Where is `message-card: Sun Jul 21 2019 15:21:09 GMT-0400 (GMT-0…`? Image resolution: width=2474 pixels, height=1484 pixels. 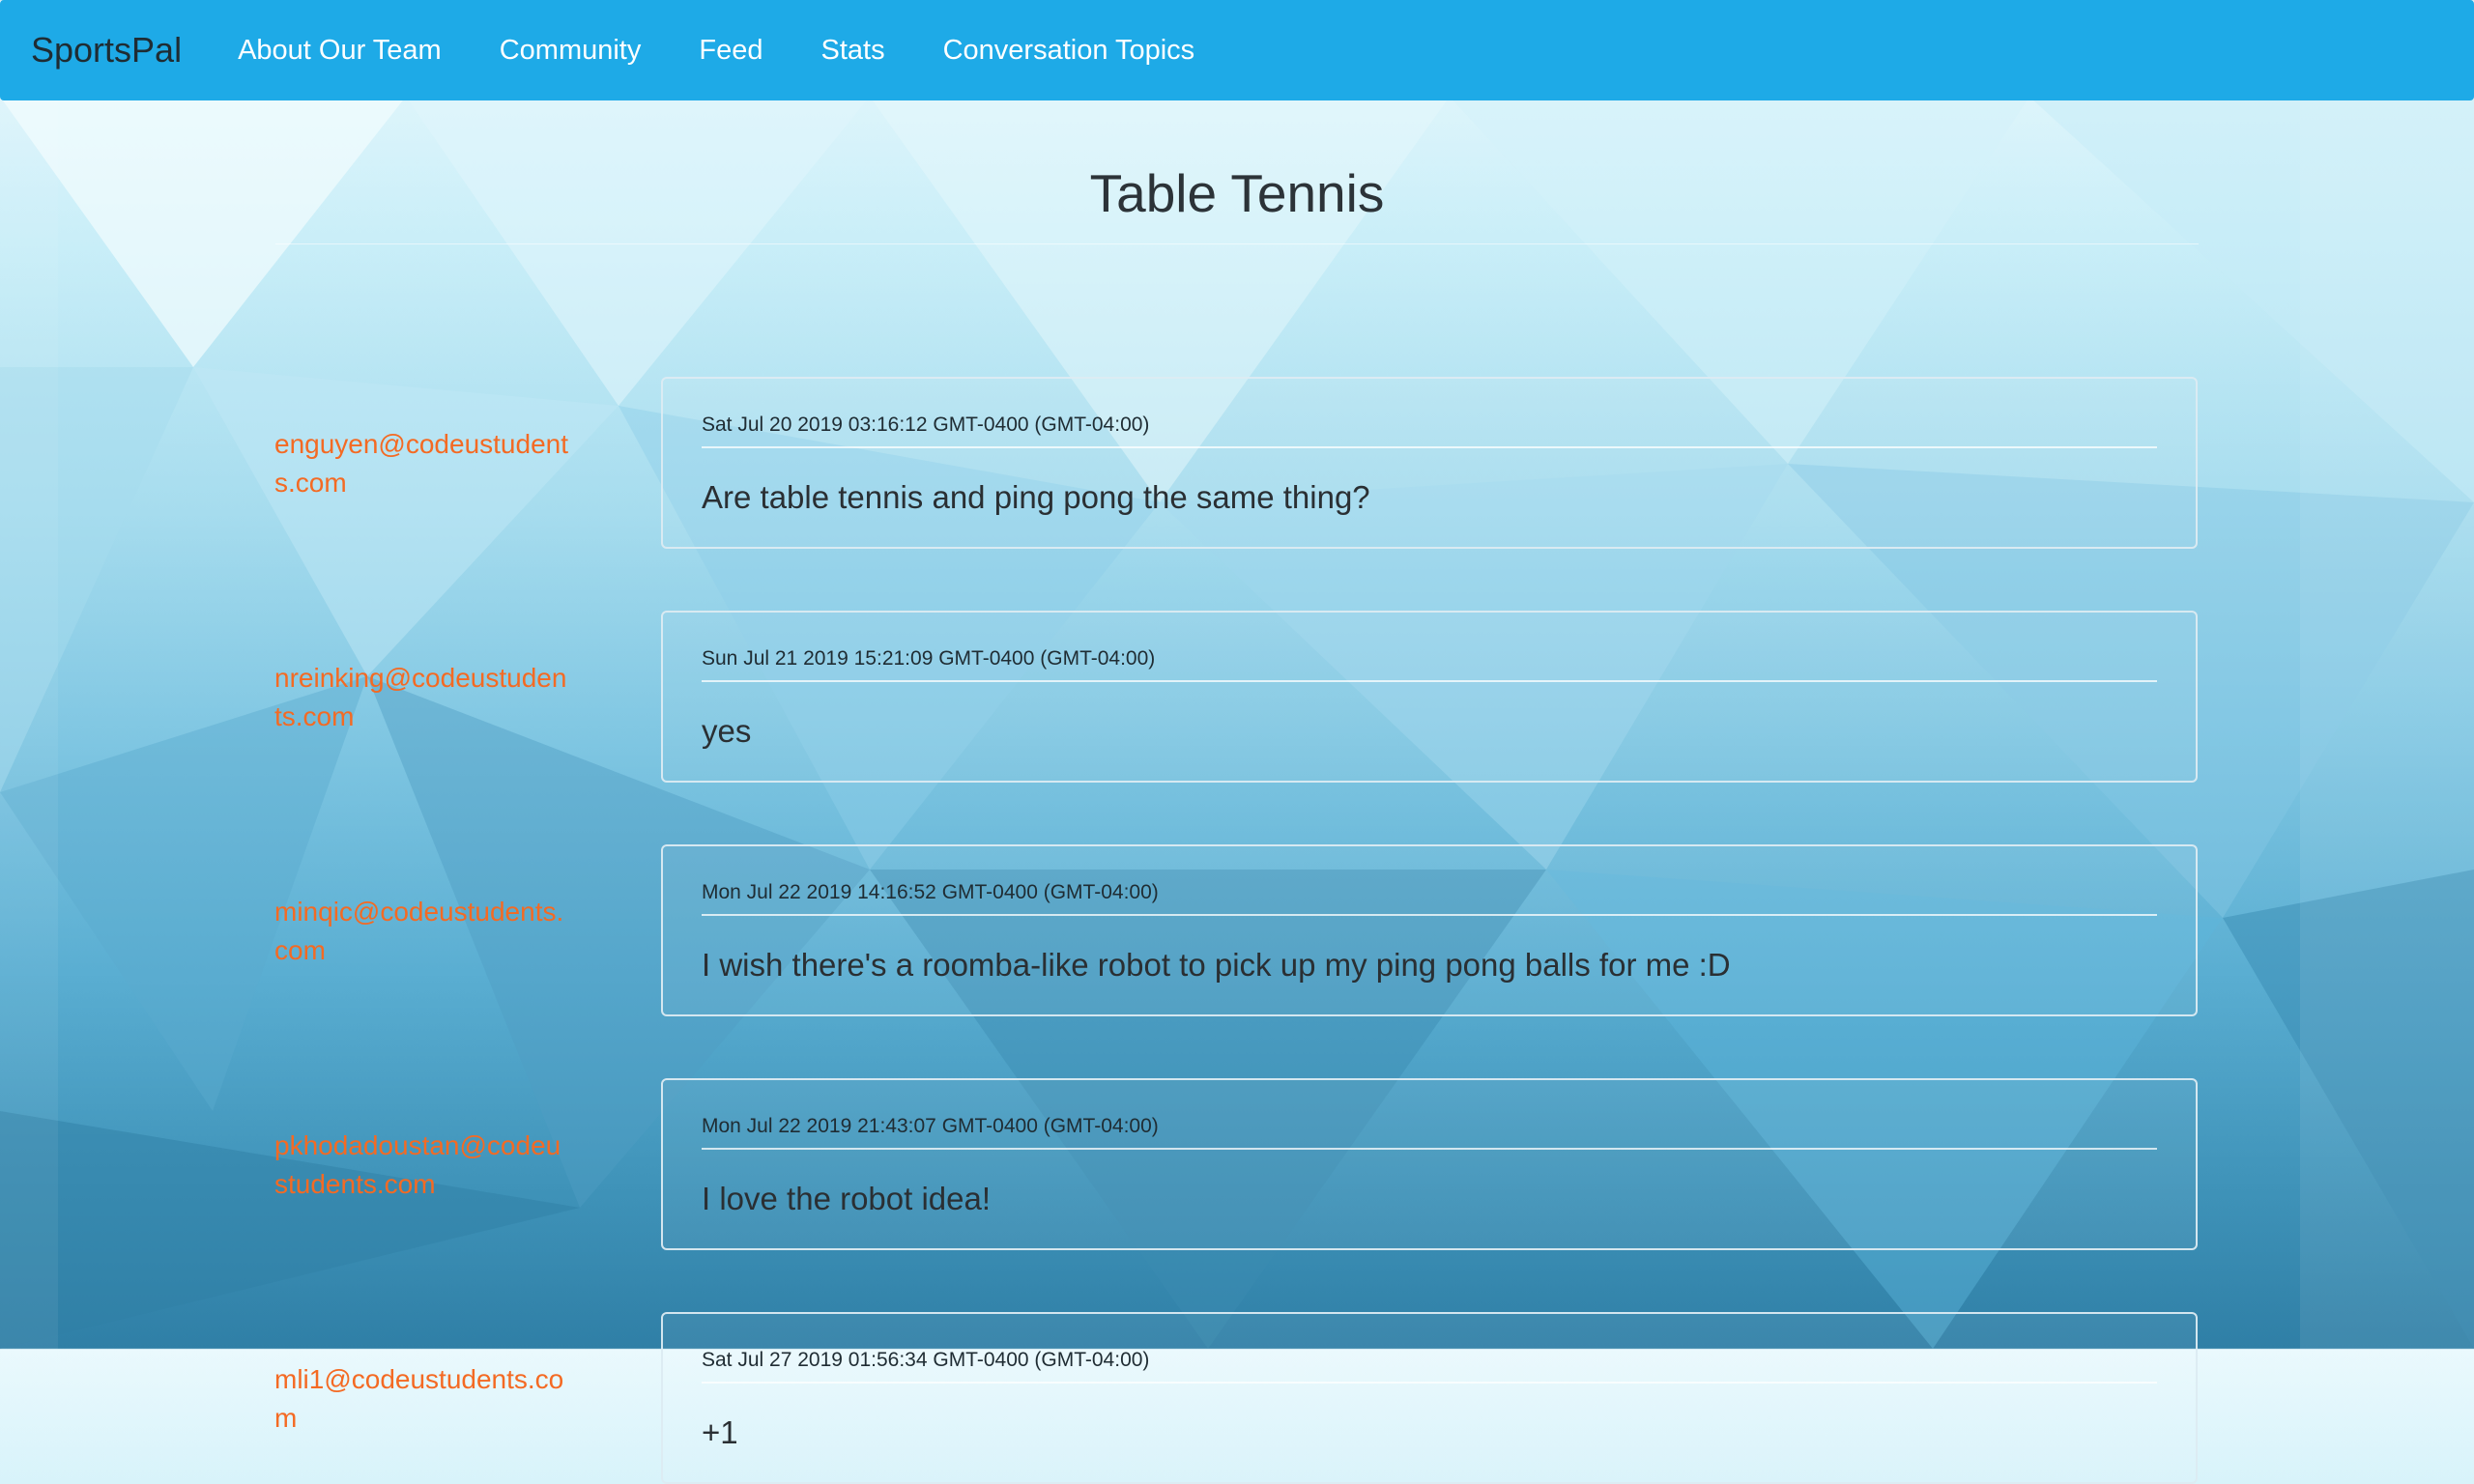
message-card: Sun Jul 21 2019 15:21:09 GMT-0400 (GMT-0… is located at coordinates (1430, 697).